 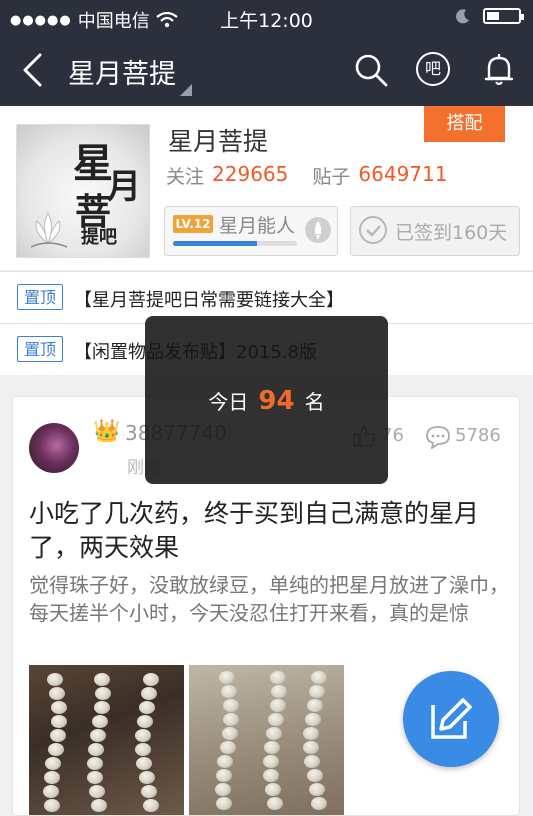 What do you see at coordinates (373, 230) in the screenshot?
I see `checkmark-icon` at bounding box center [373, 230].